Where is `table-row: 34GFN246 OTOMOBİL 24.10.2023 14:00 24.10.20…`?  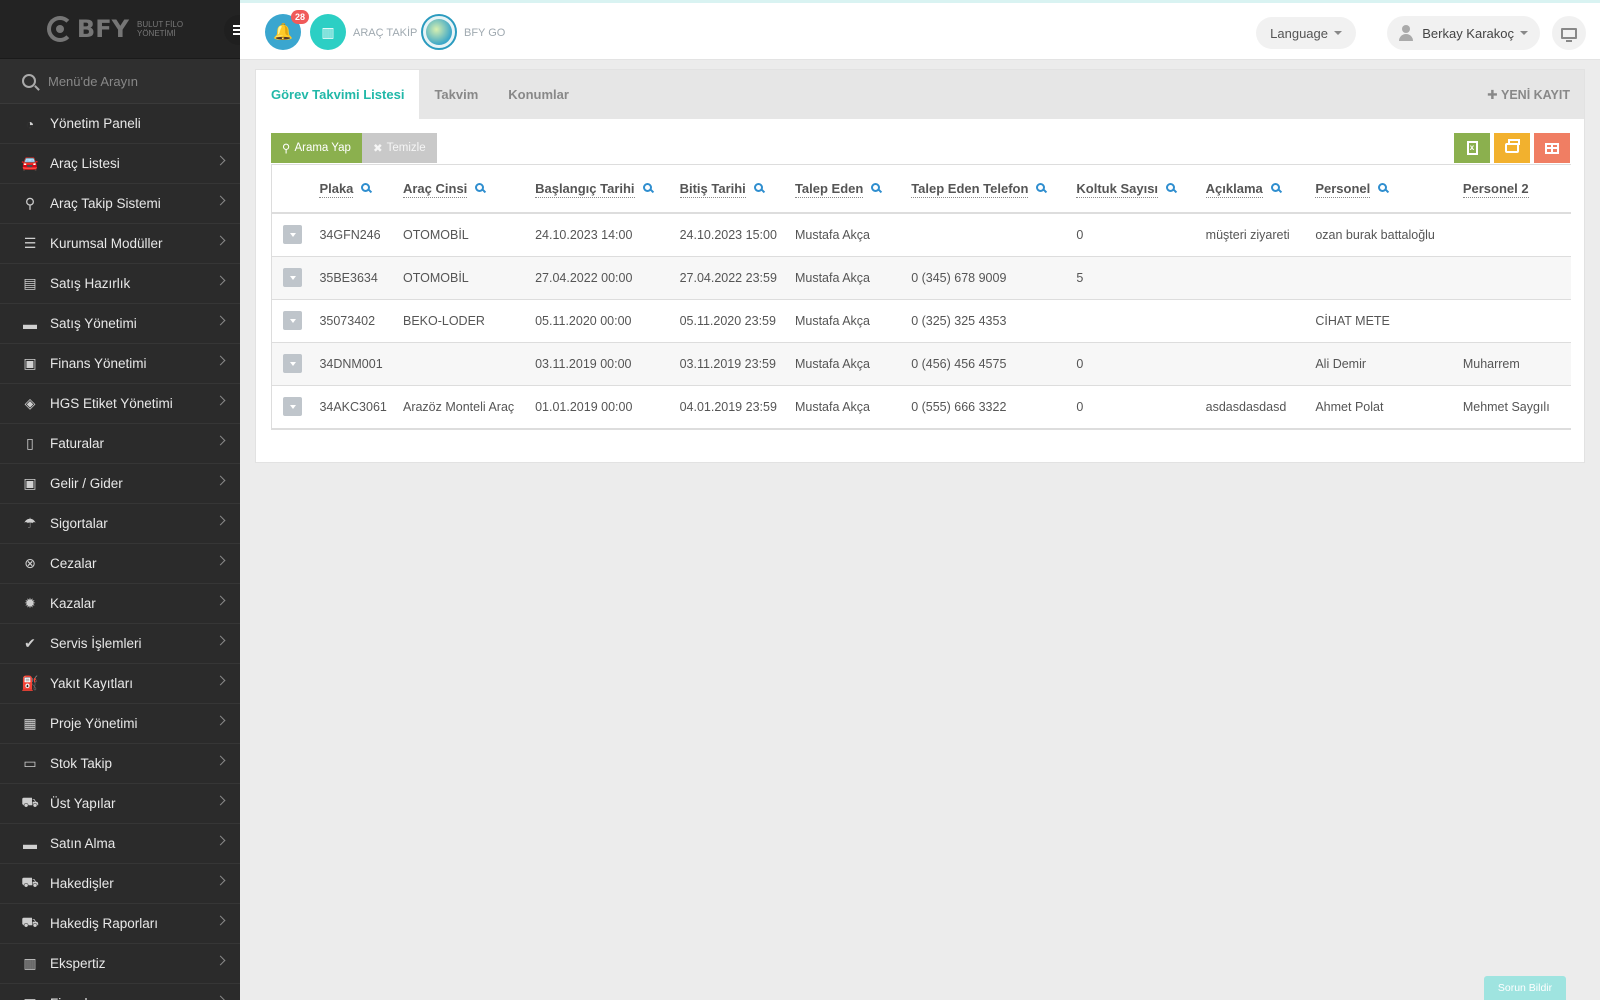 table-row: 34GFN246 OTOMOBİL 24.10.2023 14:00 24.10.20… is located at coordinates (921, 235).